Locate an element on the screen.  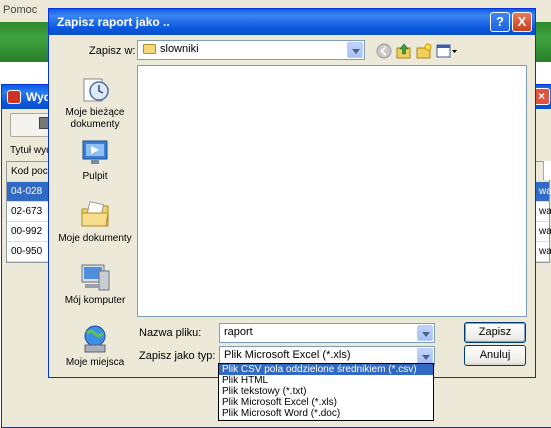
up-folder-icon is located at coordinates (404, 51).